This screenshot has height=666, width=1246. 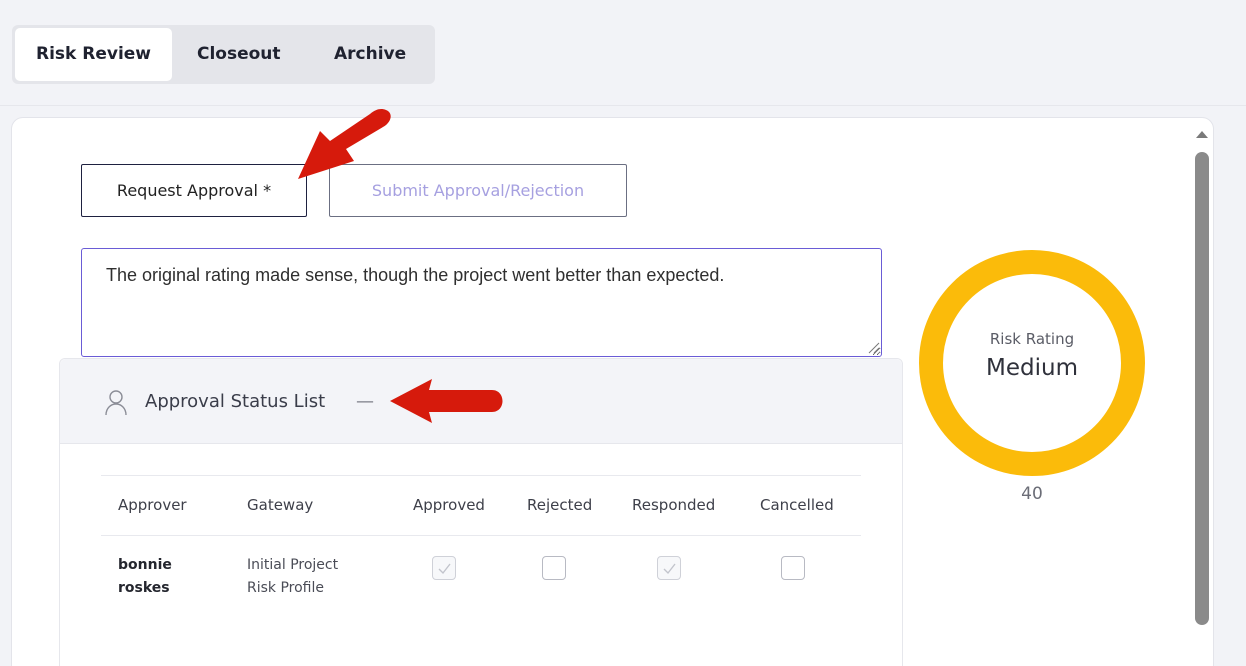 I want to click on approved-checkbox, so click(x=444, y=568).